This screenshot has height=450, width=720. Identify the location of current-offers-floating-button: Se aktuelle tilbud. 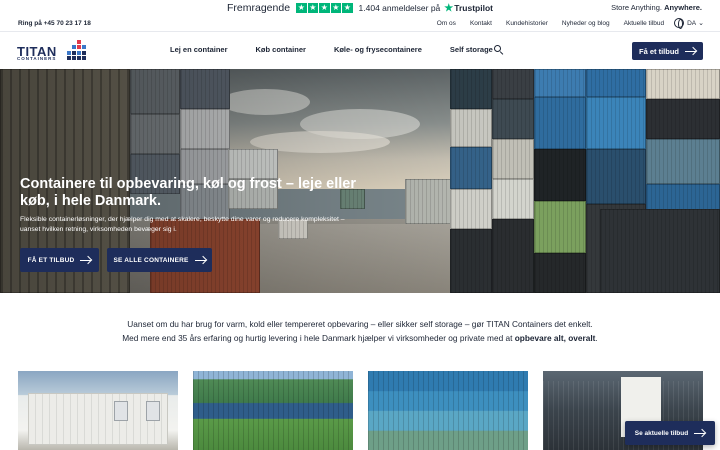
(670, 433).